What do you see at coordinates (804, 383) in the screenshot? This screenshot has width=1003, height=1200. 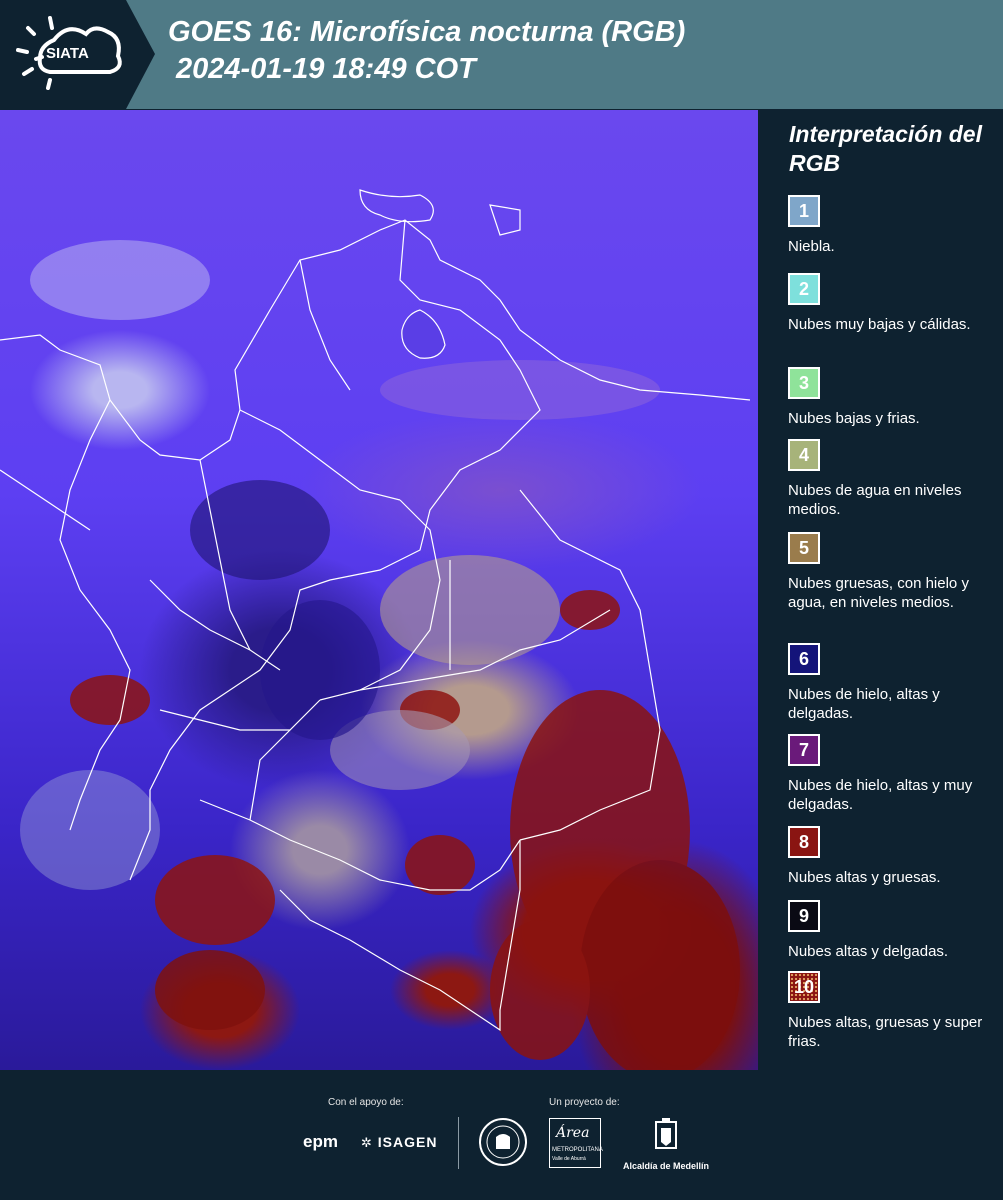 I see `legend-swatch: 3` at bounding box center [804, 383].